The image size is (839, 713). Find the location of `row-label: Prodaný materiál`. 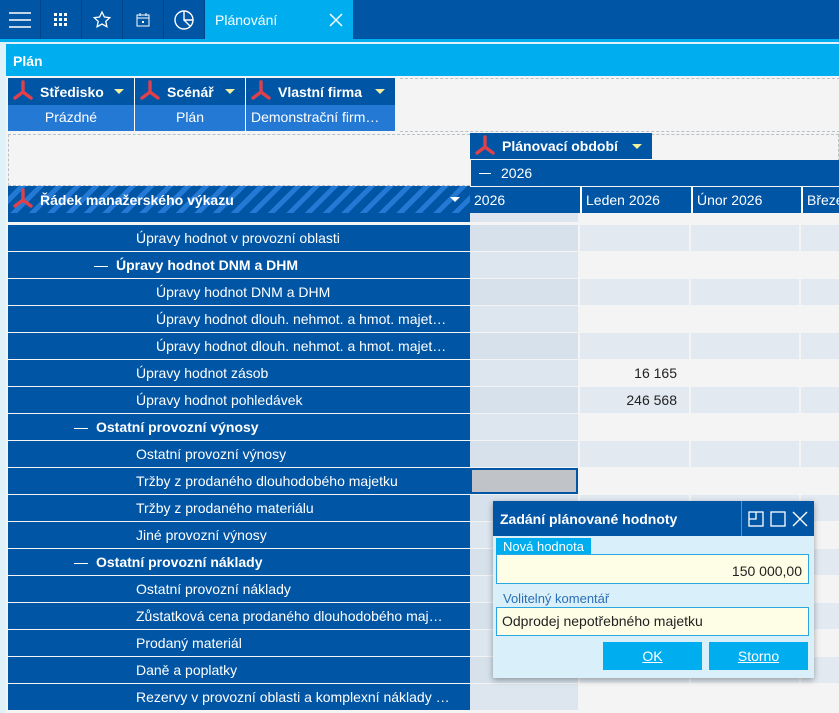

row-label: Prodaný materiál is located at coordinates (239, 643).